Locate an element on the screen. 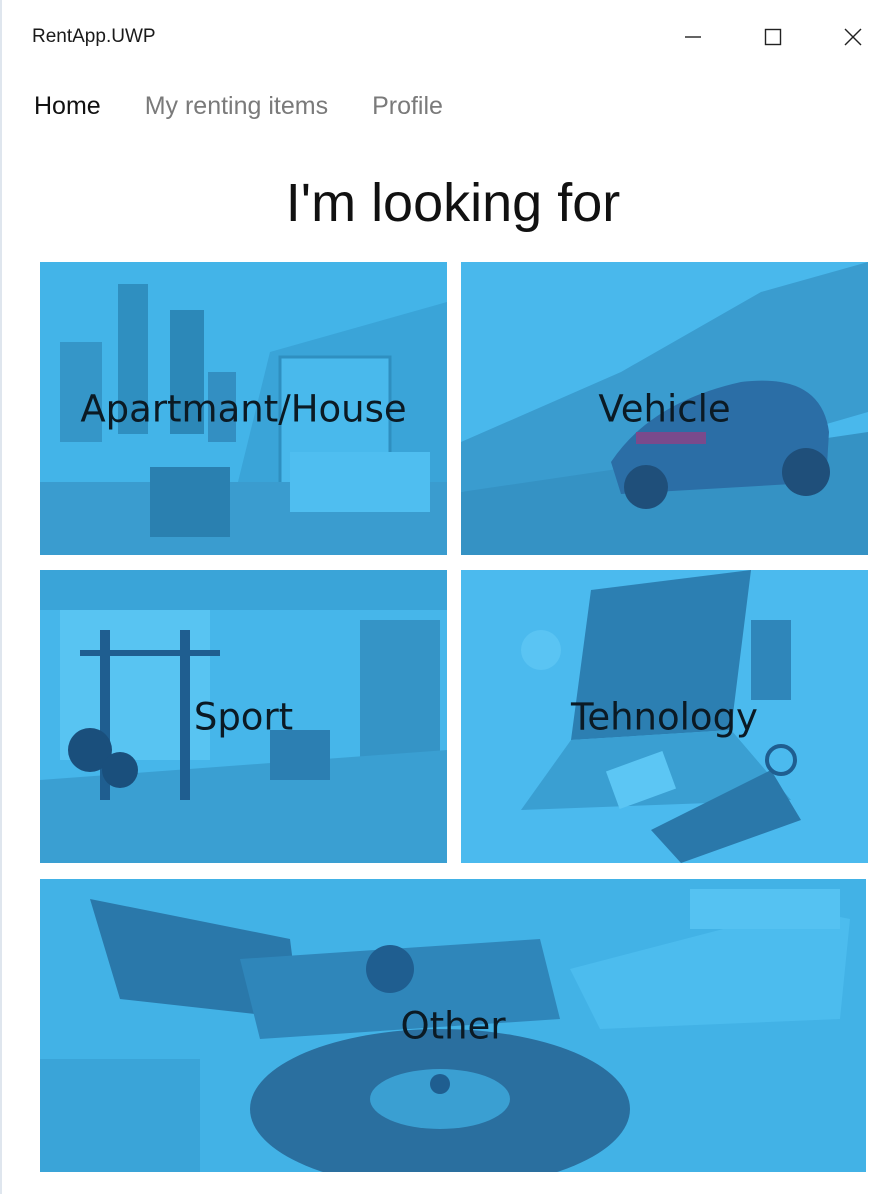  category-label: Sport is located at coordinates (243, 716).